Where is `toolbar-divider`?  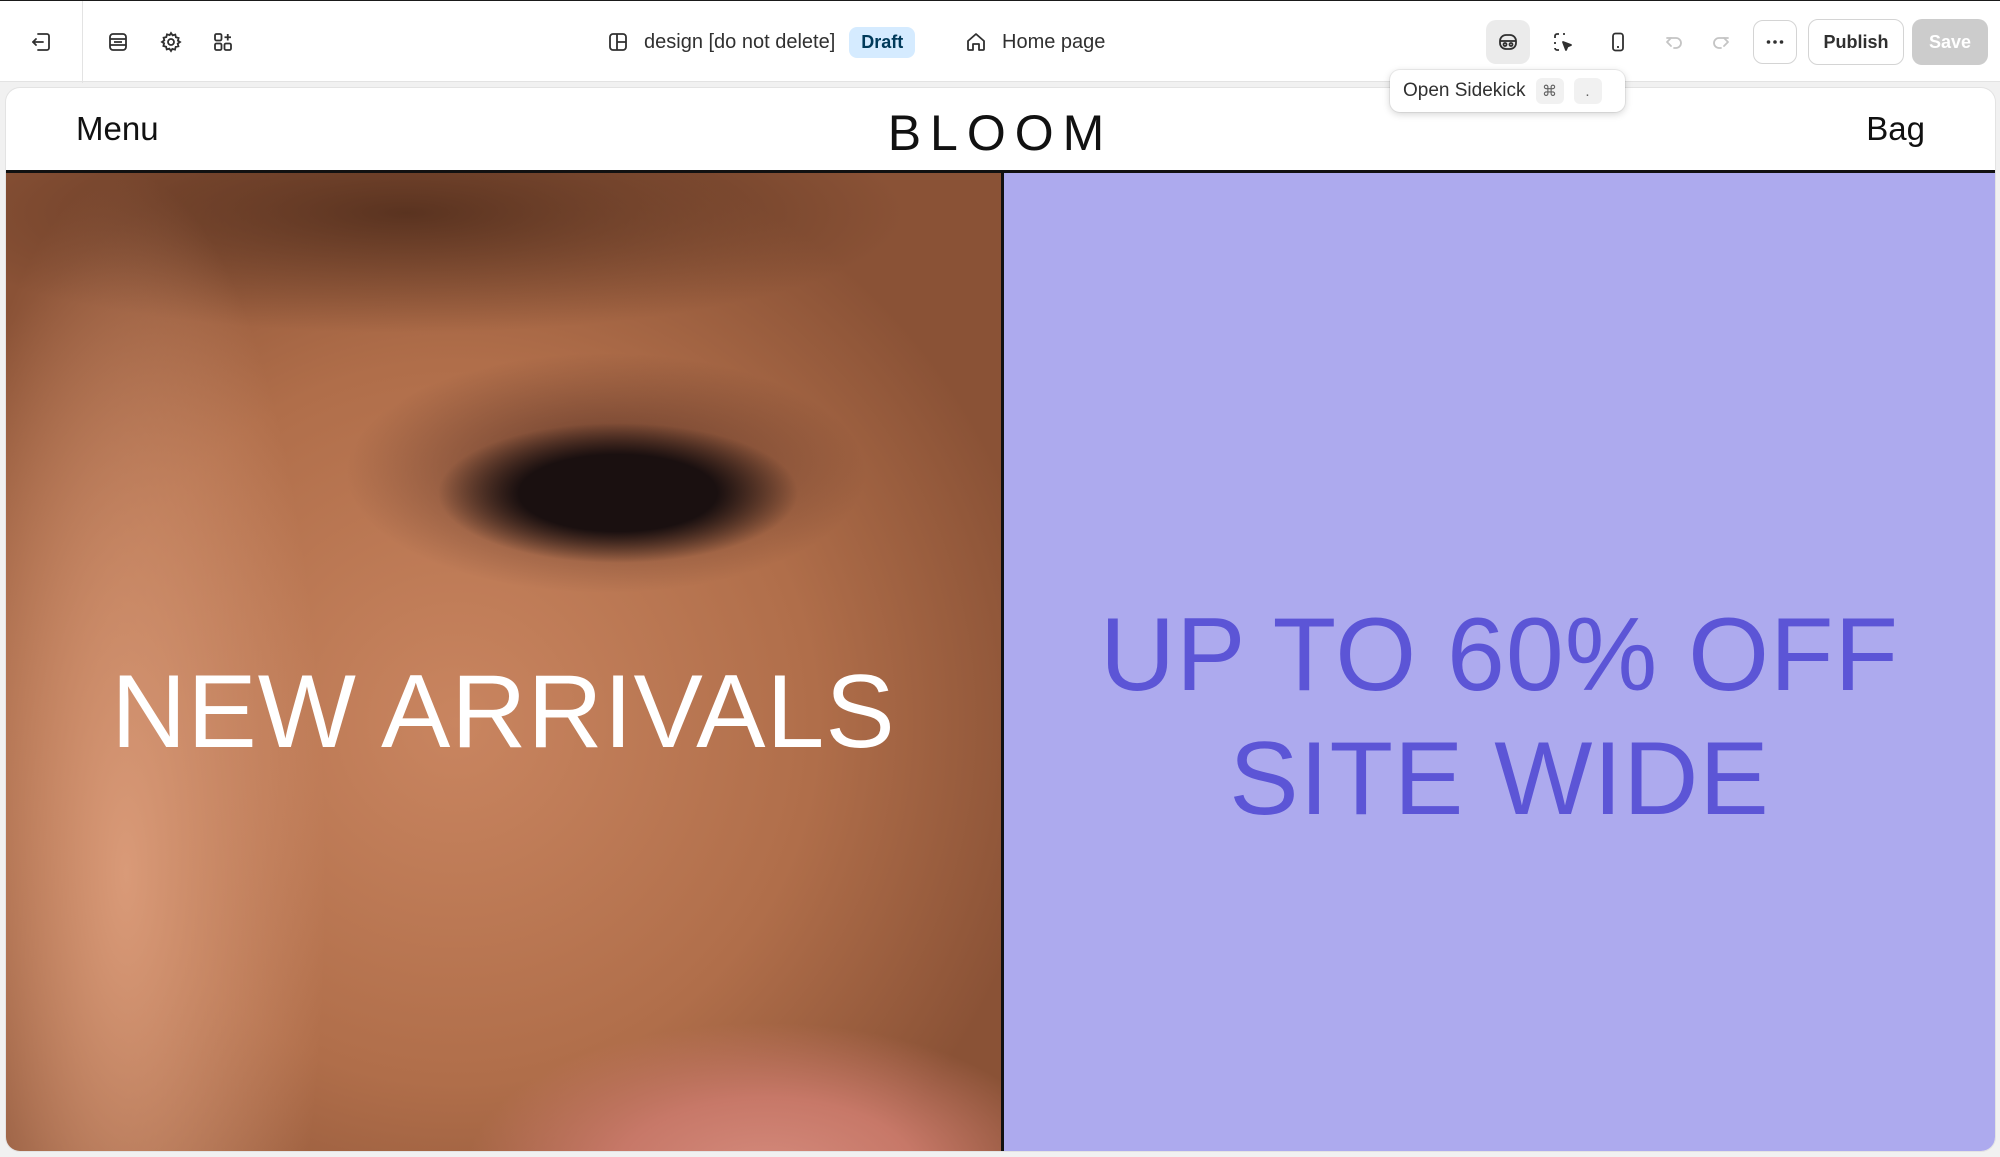 toolbar-divider is located at coordinates (82, 42).